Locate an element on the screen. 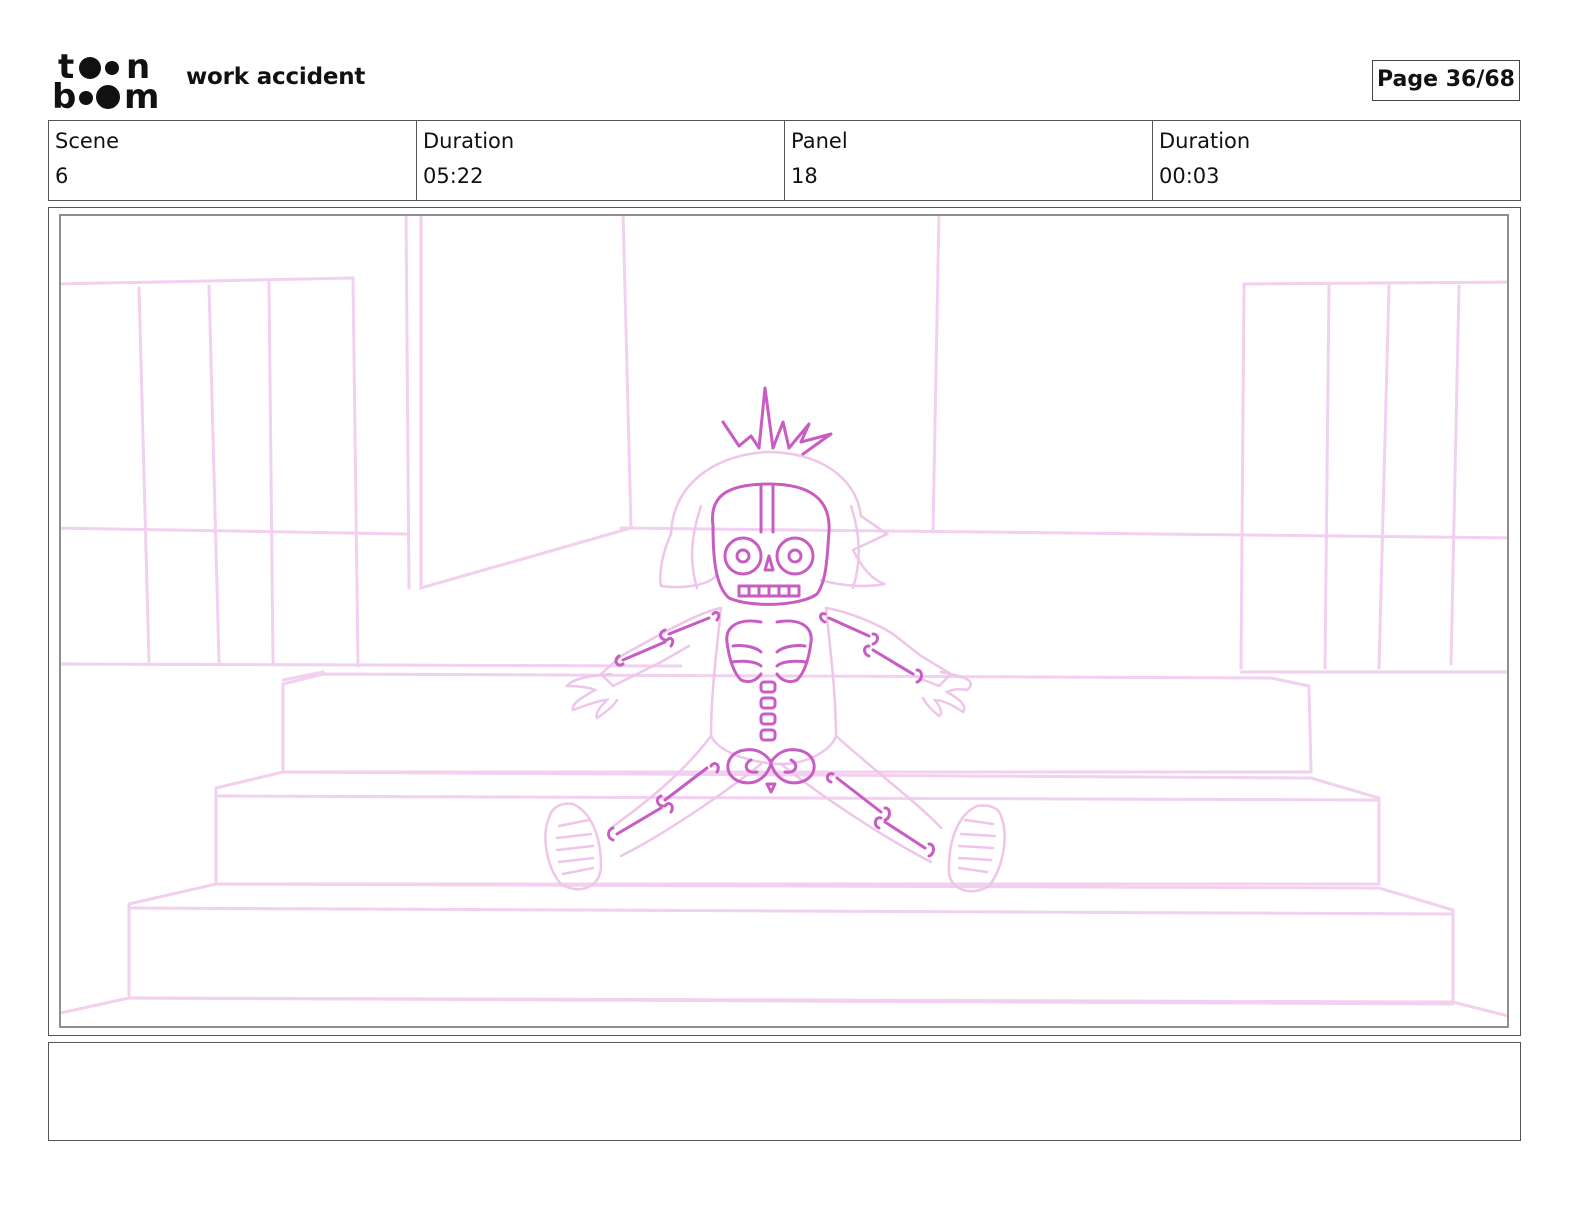 This screenshot has width=1584, height=1224. project-title: work accident is located at coordinates (276, 77).